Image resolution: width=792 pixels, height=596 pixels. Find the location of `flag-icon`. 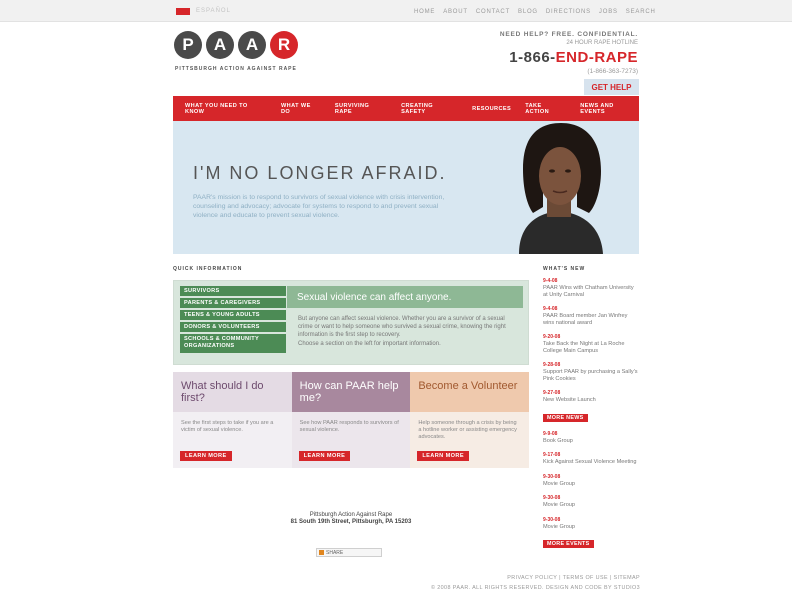

flag-icon is located at coordinates (183, 11).